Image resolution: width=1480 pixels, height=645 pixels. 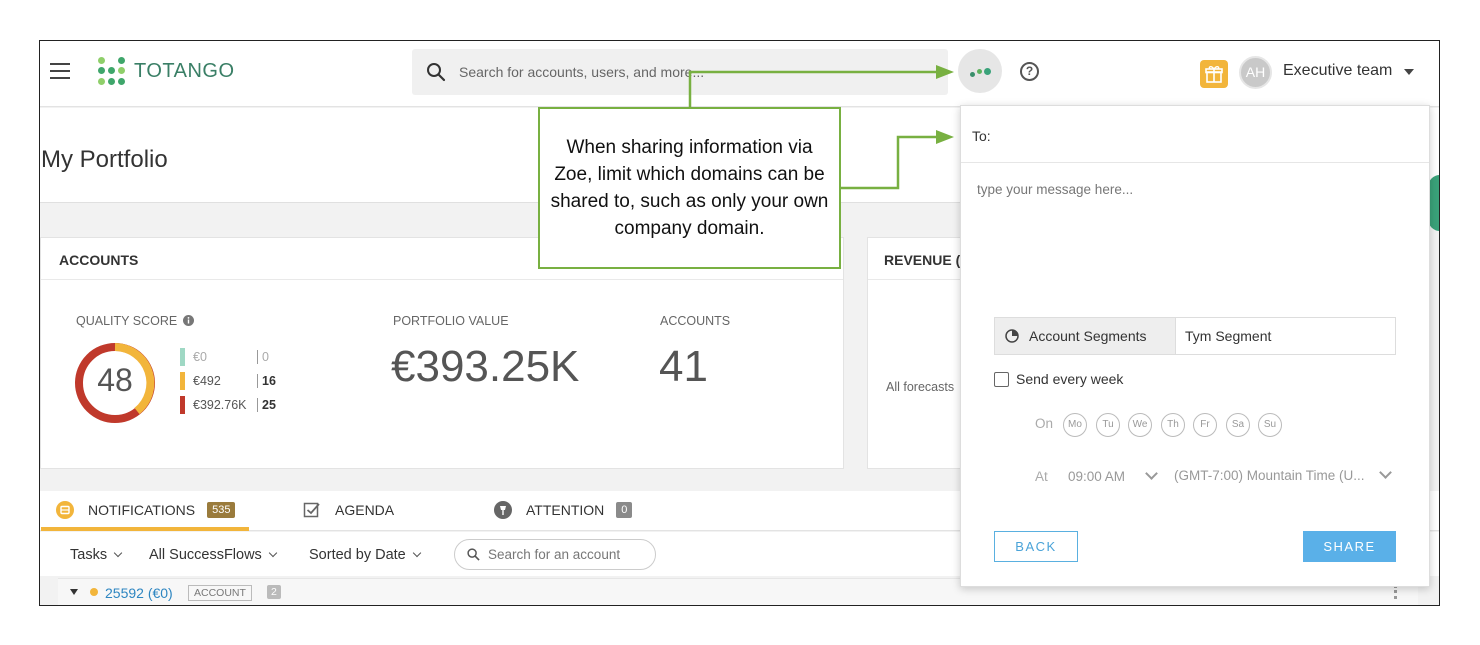 I want to click on legend-row-0: €0 0, so click(x=224, y=357).